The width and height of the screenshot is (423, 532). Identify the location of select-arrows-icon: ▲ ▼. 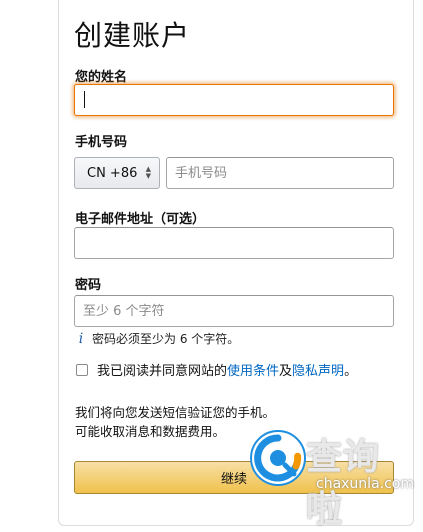
(148, 172).